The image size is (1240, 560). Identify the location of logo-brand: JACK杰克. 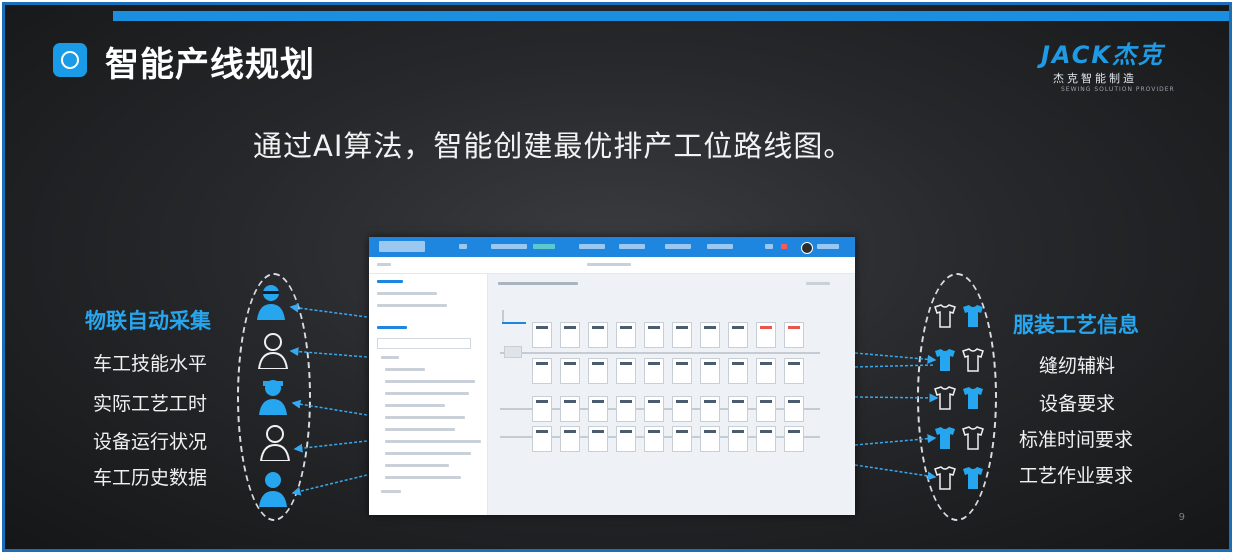
(1102, 55).